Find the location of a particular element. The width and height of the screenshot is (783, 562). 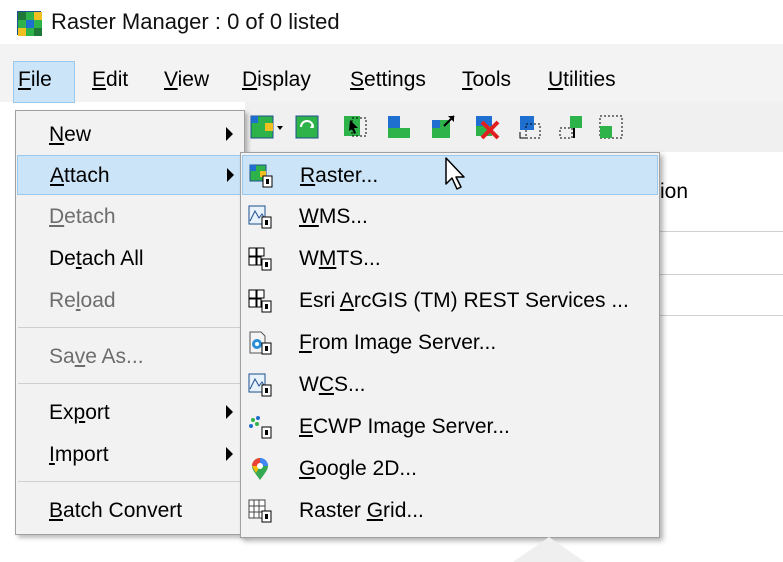

raster-grid-icon is located at coordinates (260, 511).